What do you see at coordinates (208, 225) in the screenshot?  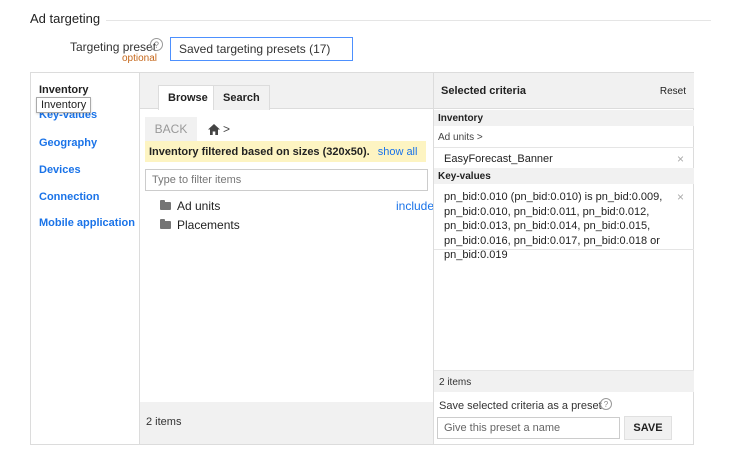 I see `tree-item-label: Placements` at bounding box center [208, 225].